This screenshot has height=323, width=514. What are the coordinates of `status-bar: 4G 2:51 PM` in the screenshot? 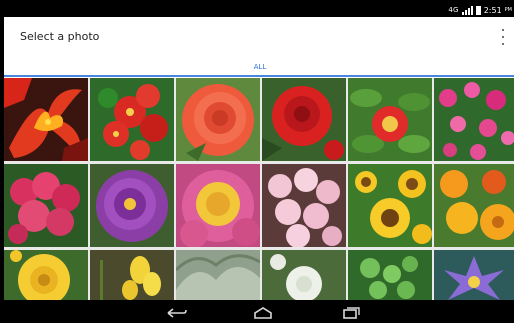 It's located at (259, 10).